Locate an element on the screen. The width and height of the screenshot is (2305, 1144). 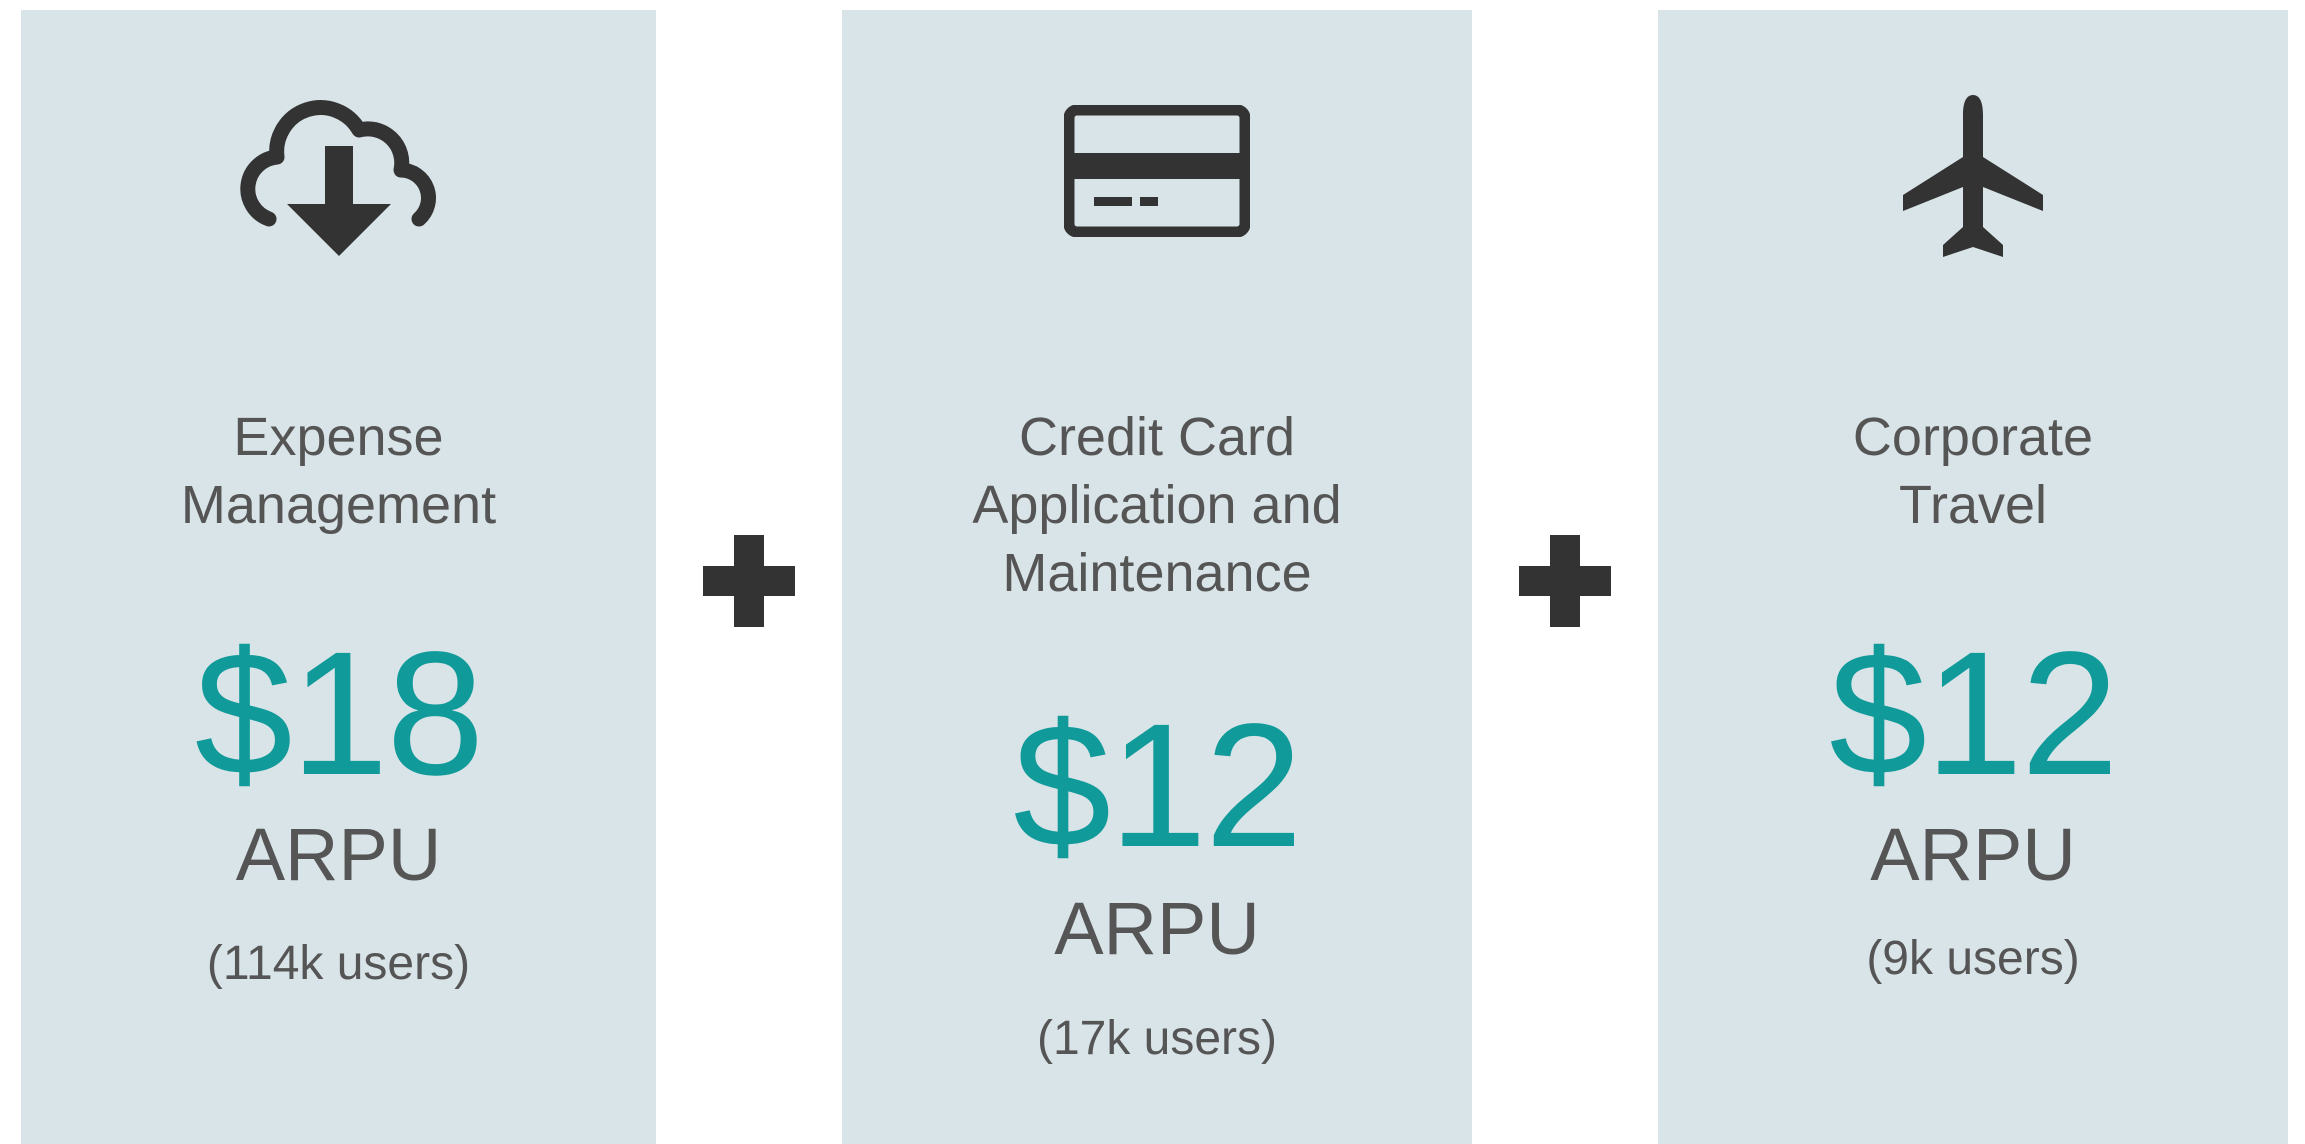
user-count: (114k users) is located at coordinates (338, 963).